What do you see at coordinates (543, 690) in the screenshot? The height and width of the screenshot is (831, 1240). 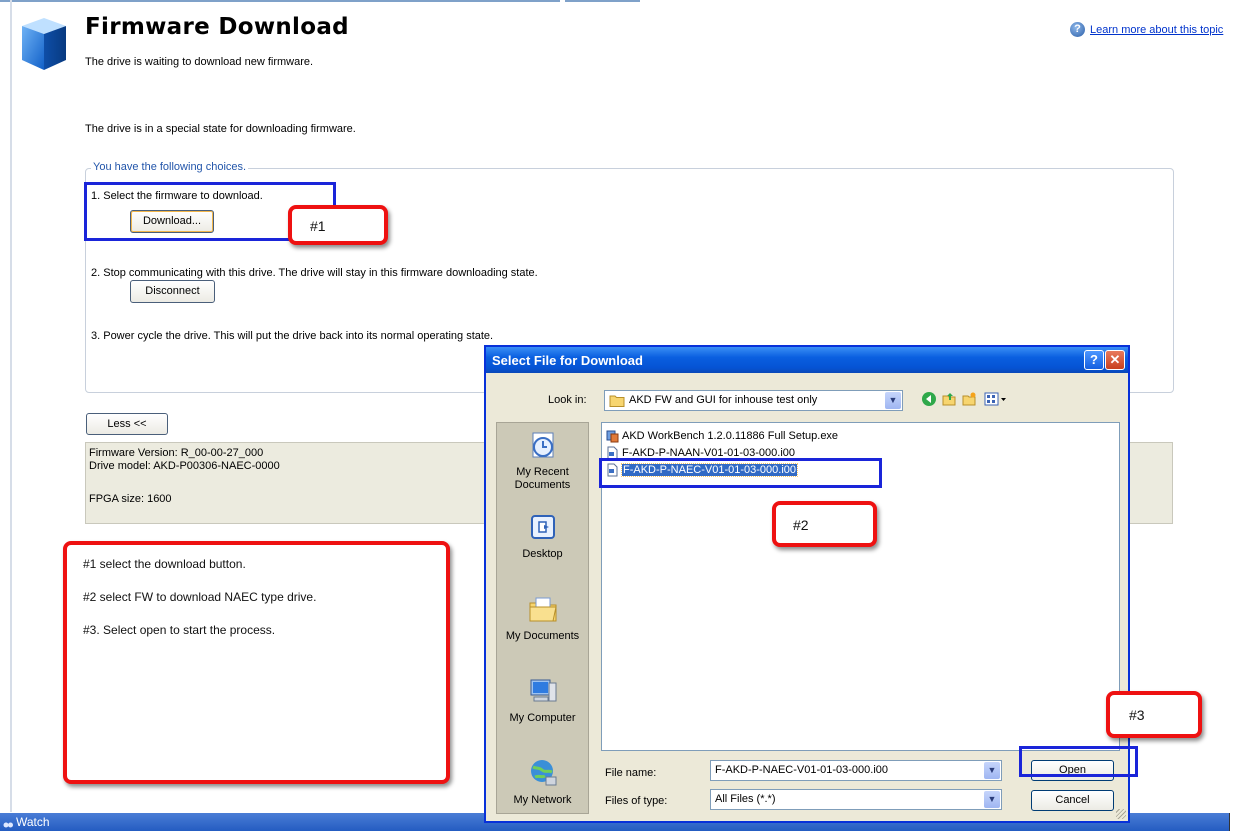 I see `my-computer-icon` at bounding box center [543, 690].